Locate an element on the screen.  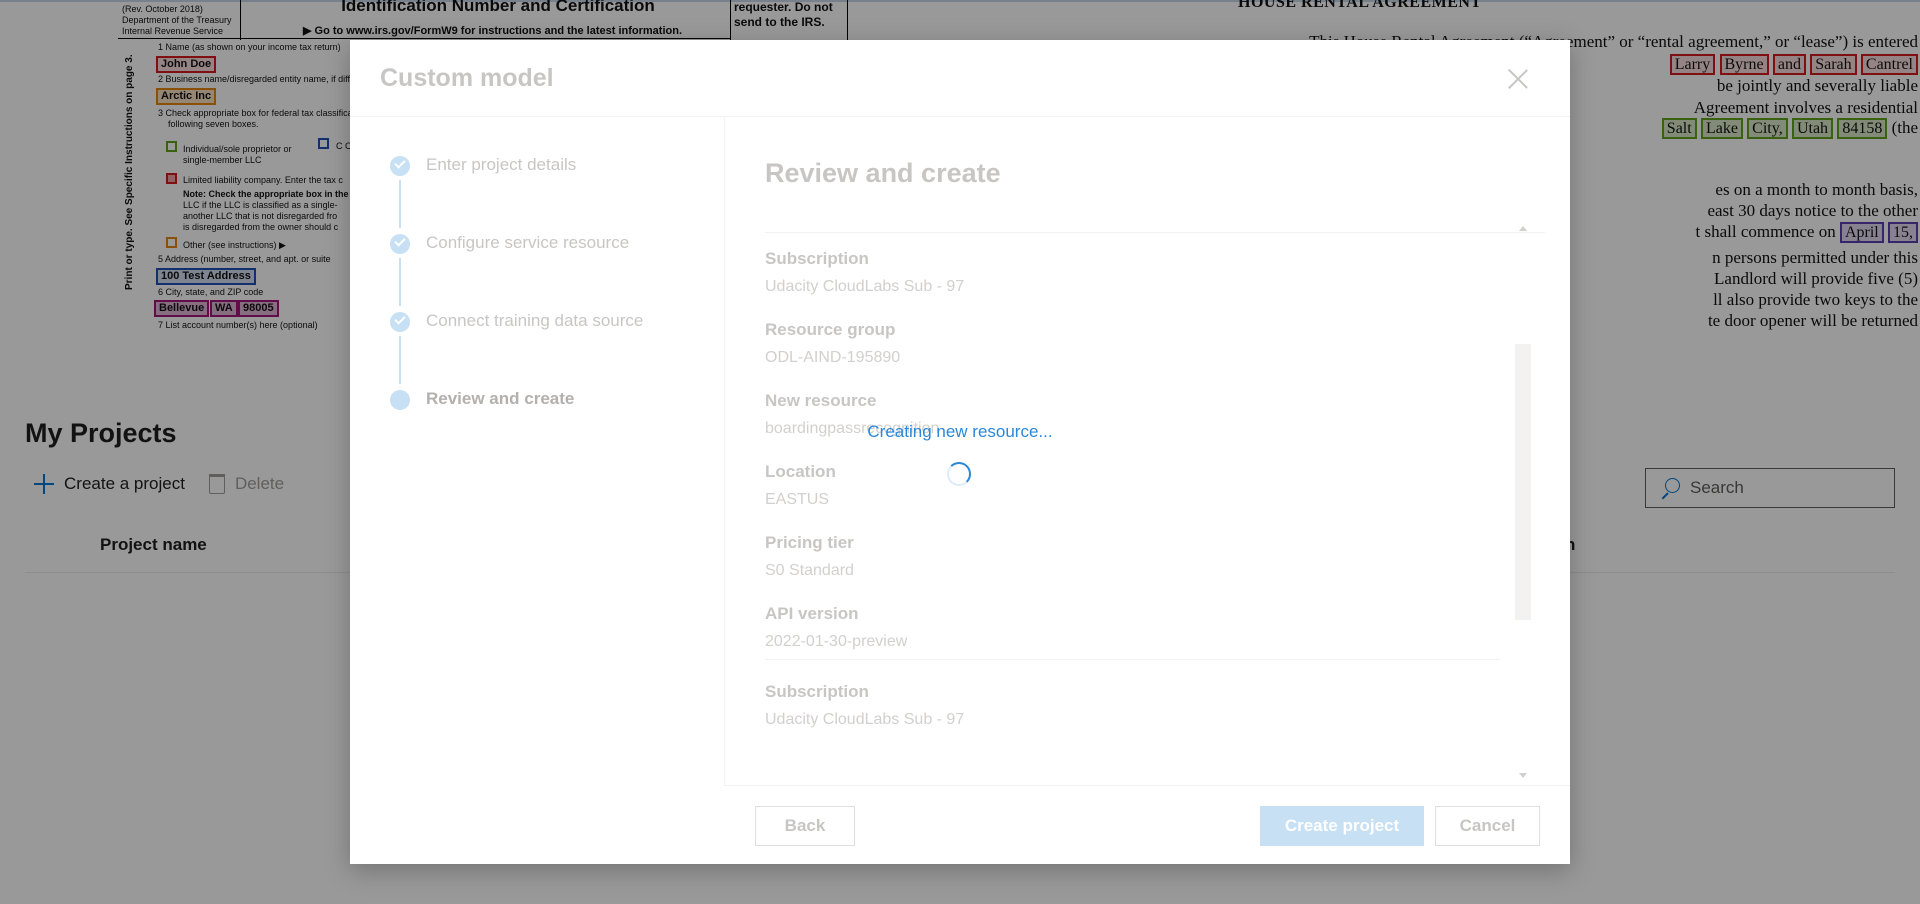
review-title: Review and create is located at coordinates (883, 173).